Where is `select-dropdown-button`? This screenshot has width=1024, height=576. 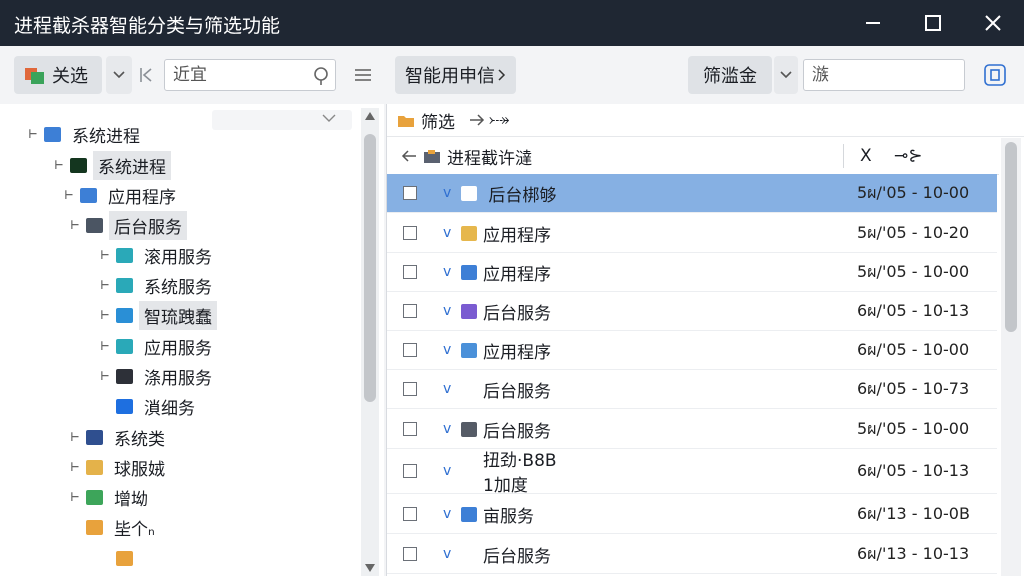 select-dropdown-button is located at coordinates (119, 75).